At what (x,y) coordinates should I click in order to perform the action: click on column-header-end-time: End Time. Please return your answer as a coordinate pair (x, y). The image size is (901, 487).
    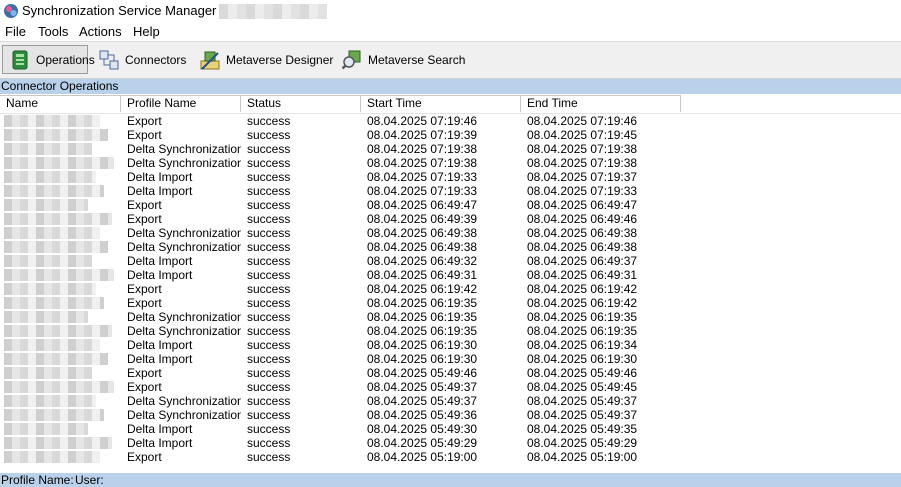
    Looking at the image, I should click on (601, 103).